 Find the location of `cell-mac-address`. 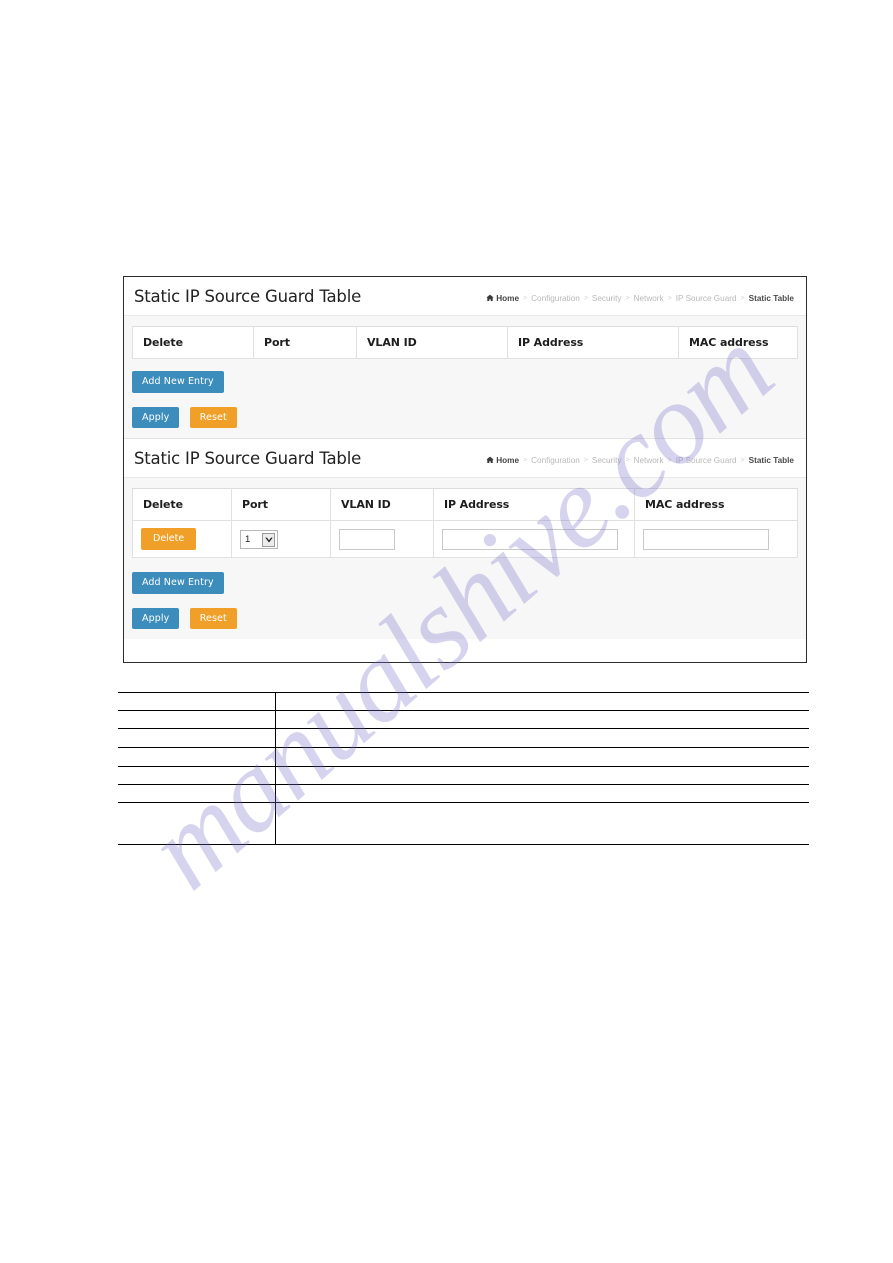

cell-mac-address is located at coordinates (716, 539).